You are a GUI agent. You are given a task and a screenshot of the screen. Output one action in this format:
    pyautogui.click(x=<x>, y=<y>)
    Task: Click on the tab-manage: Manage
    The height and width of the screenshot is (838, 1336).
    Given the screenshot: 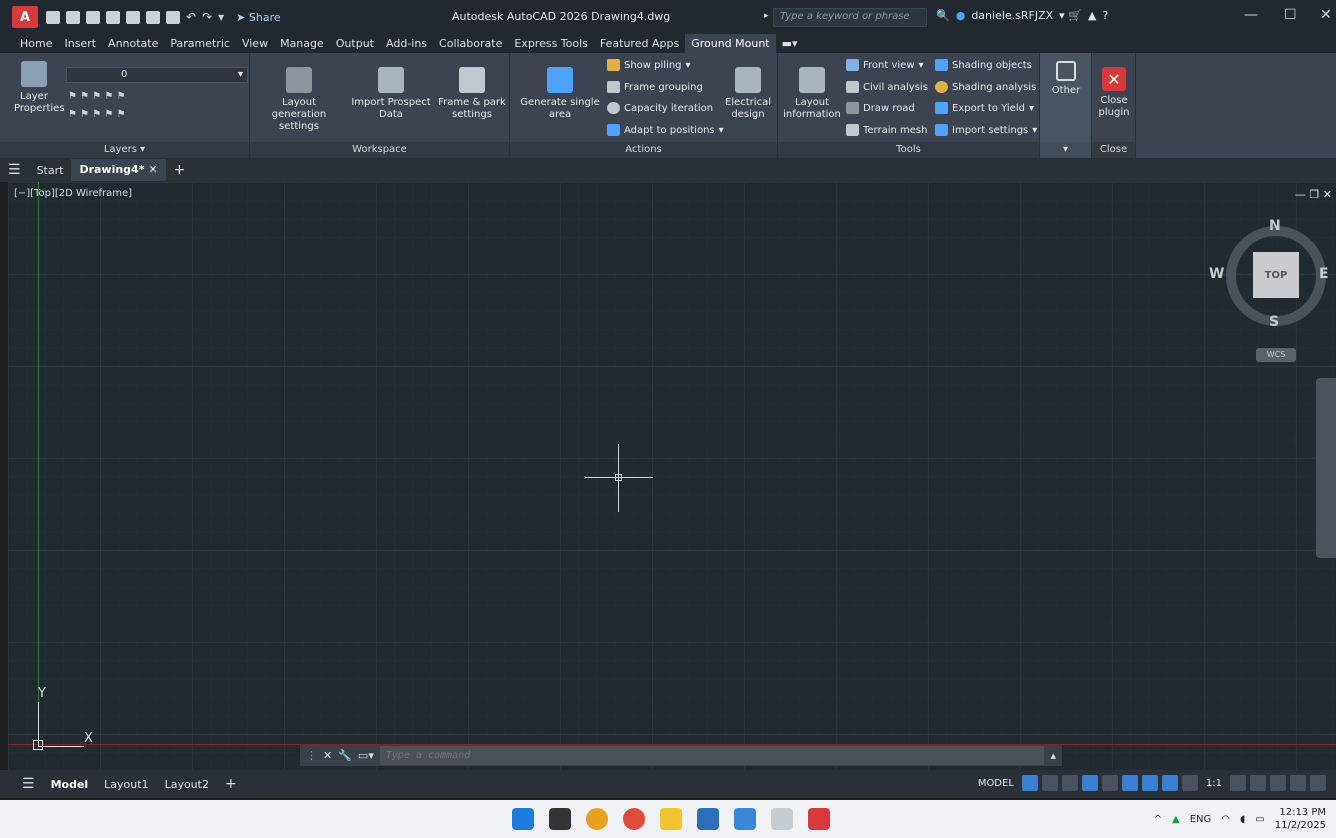 What is the action you would take?
    pyautogui.click(x=302, y=43)
    